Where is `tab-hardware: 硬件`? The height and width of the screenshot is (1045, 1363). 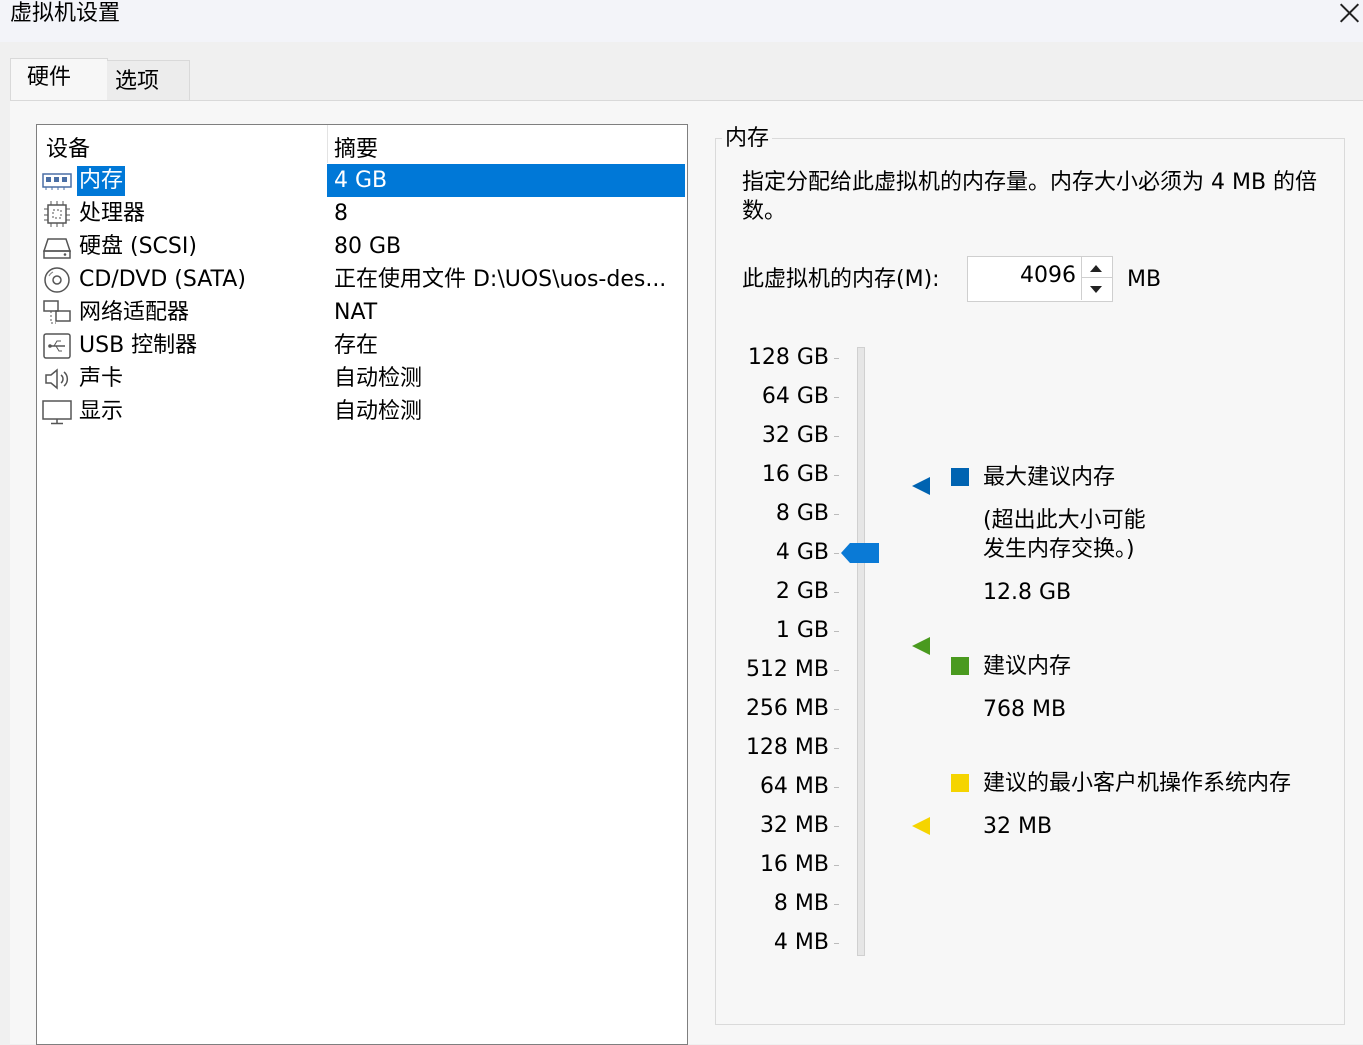 tab-hardware: 硬件 is located at coordinates (59, 80).